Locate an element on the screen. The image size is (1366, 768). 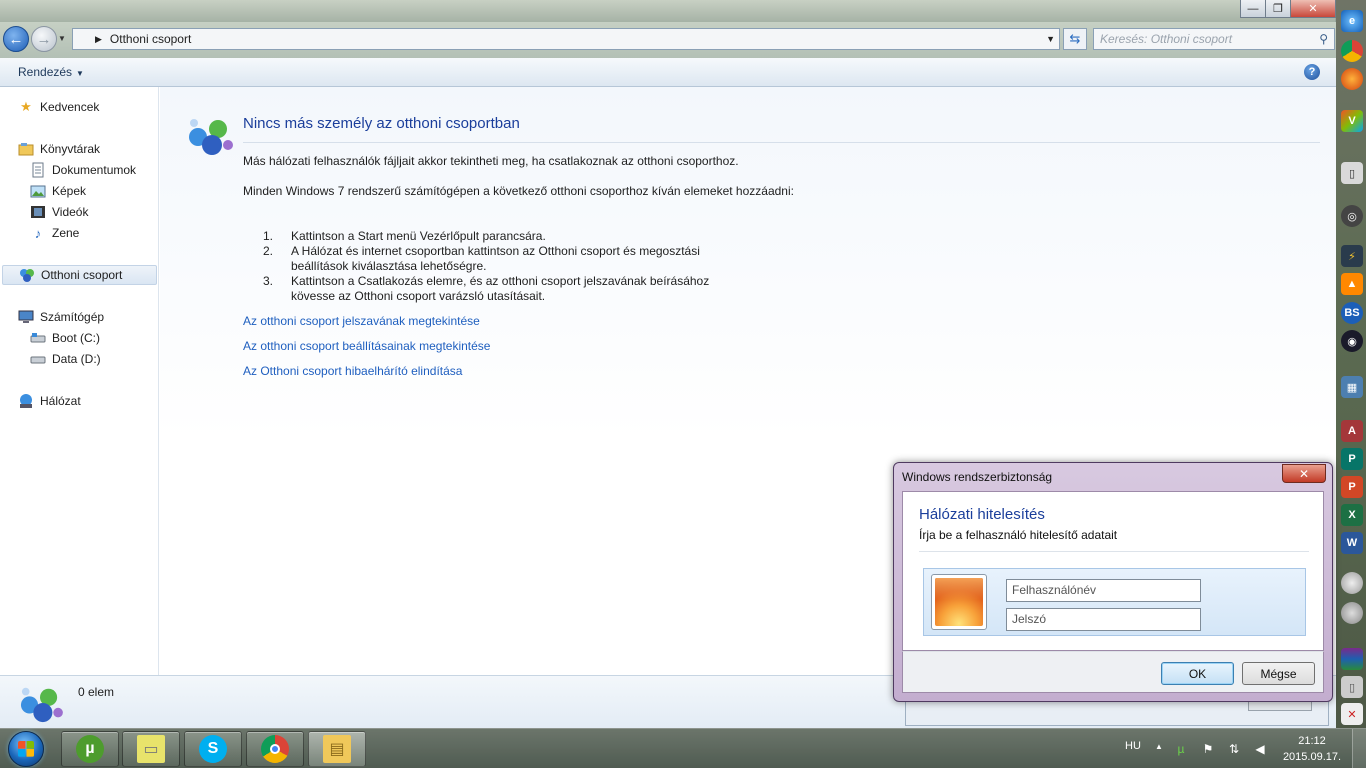
nav-documents-label: Dokumentumok is located at coordinates (94, 170).